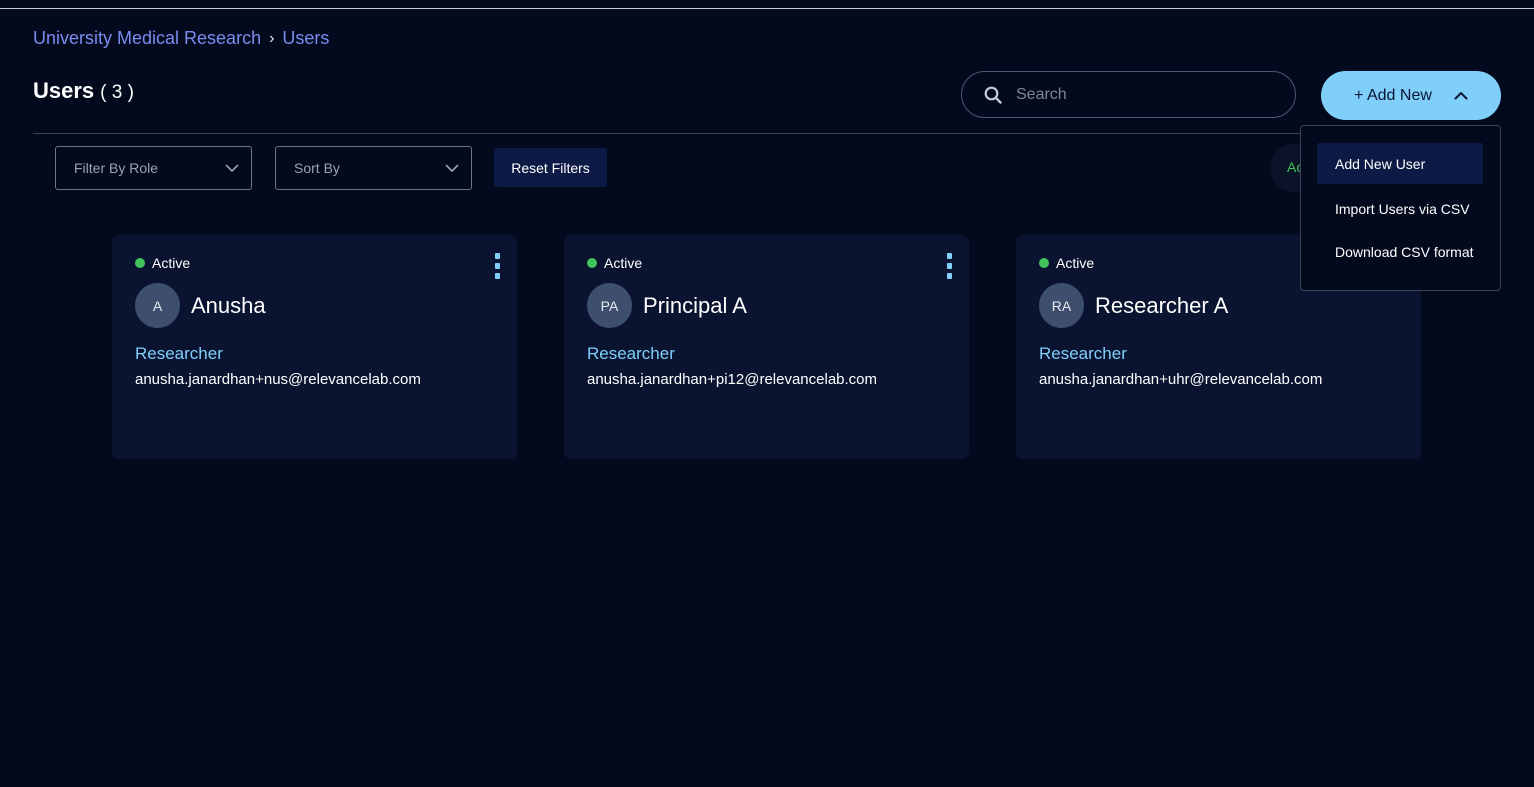 The image size is (1534, 787). Describe the element at coordinates (228, 305) in the screenshot. I see `user-name: Anusha` at that location.